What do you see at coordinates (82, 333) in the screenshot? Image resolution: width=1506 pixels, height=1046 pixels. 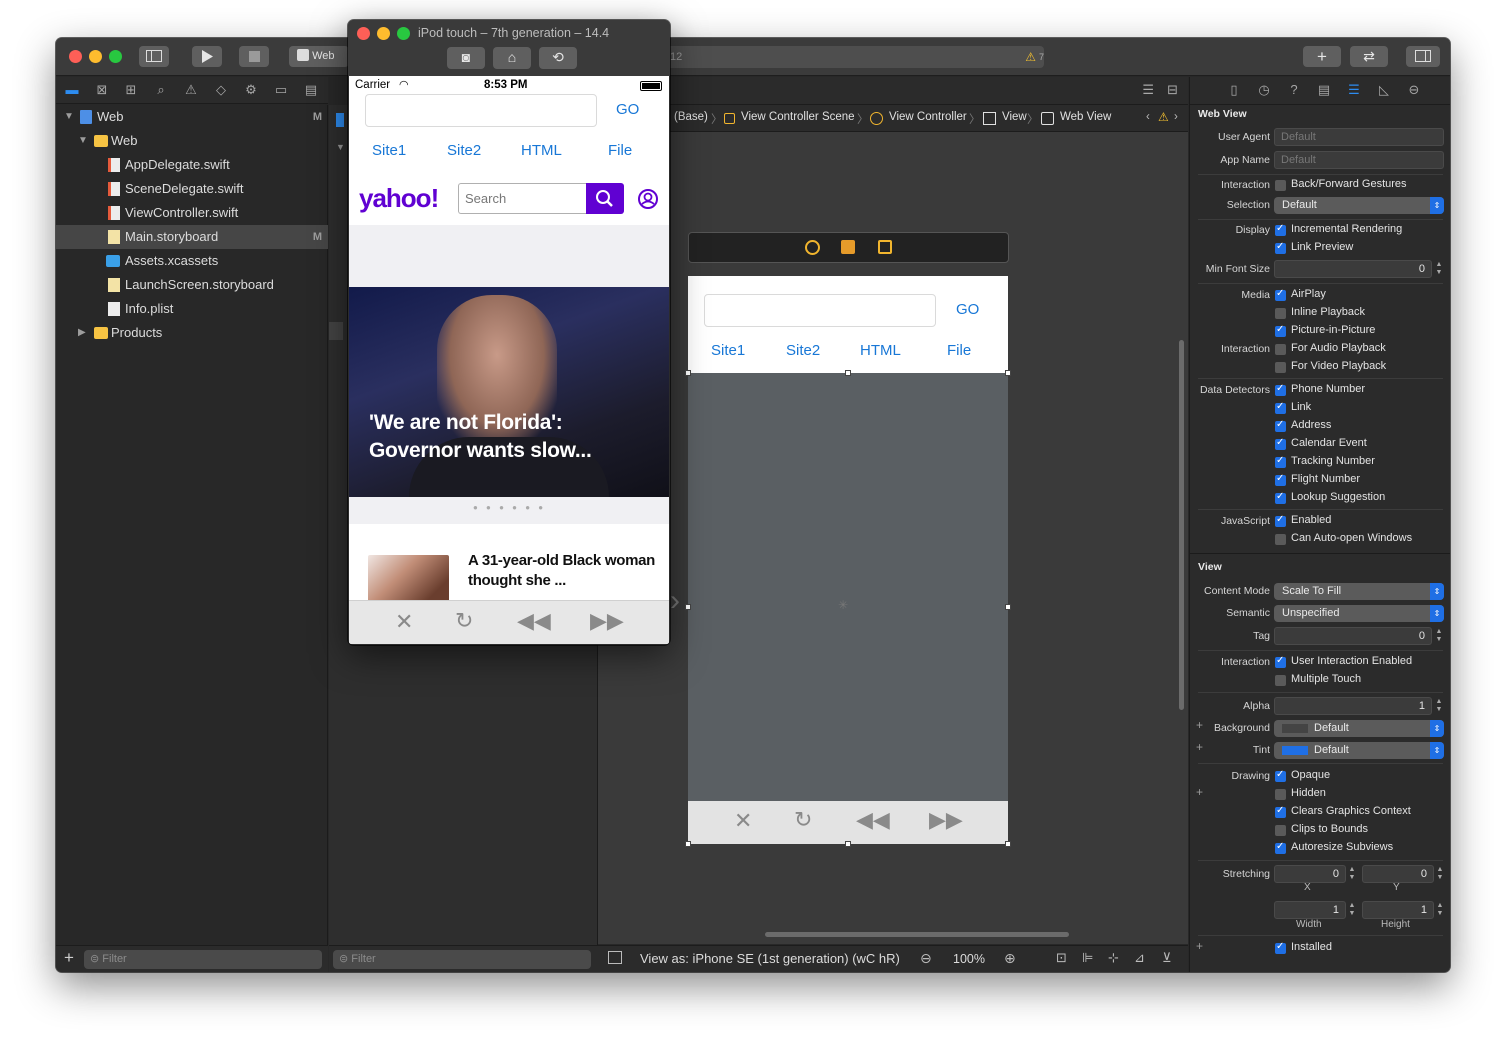 I see `chevron-right-icon: ▶` at bounding box center [82, 333].